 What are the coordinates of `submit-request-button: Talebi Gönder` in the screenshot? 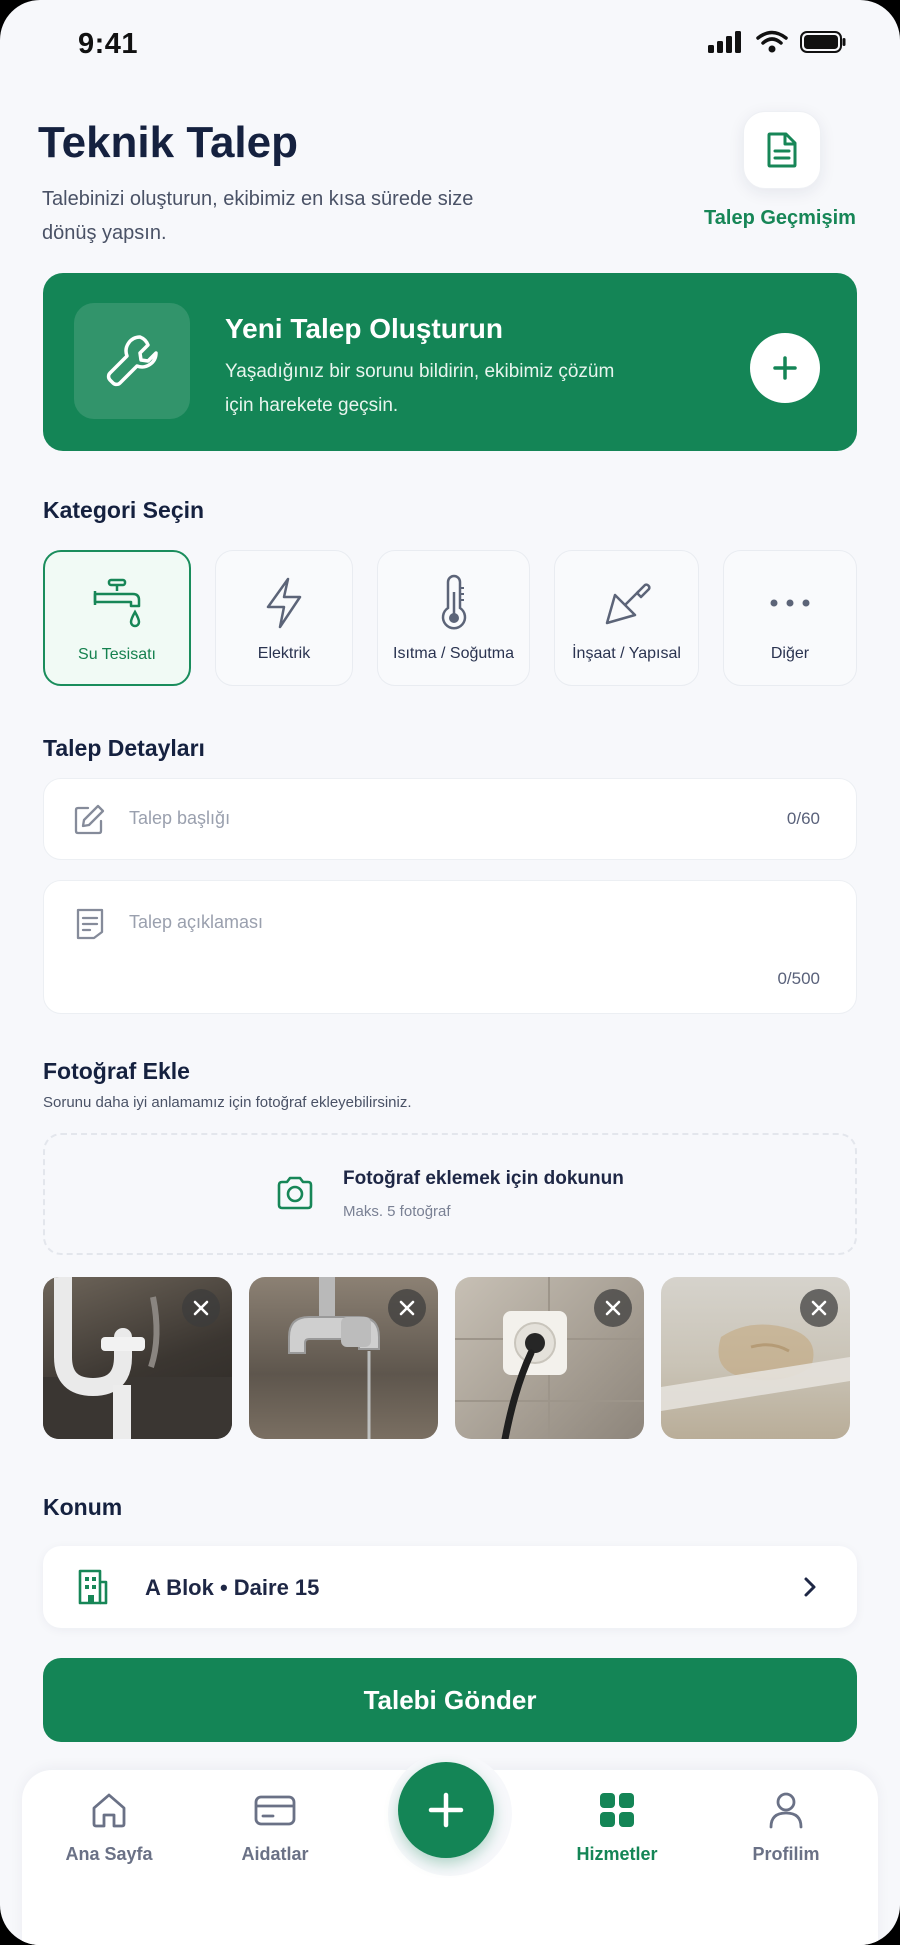 It's located at (450, 1700).